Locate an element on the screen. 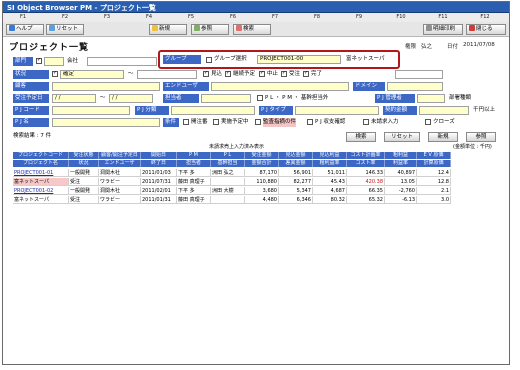 The height and width of the screenshot is (370, 520). column-header: P L is located at coordinates (228, 155).